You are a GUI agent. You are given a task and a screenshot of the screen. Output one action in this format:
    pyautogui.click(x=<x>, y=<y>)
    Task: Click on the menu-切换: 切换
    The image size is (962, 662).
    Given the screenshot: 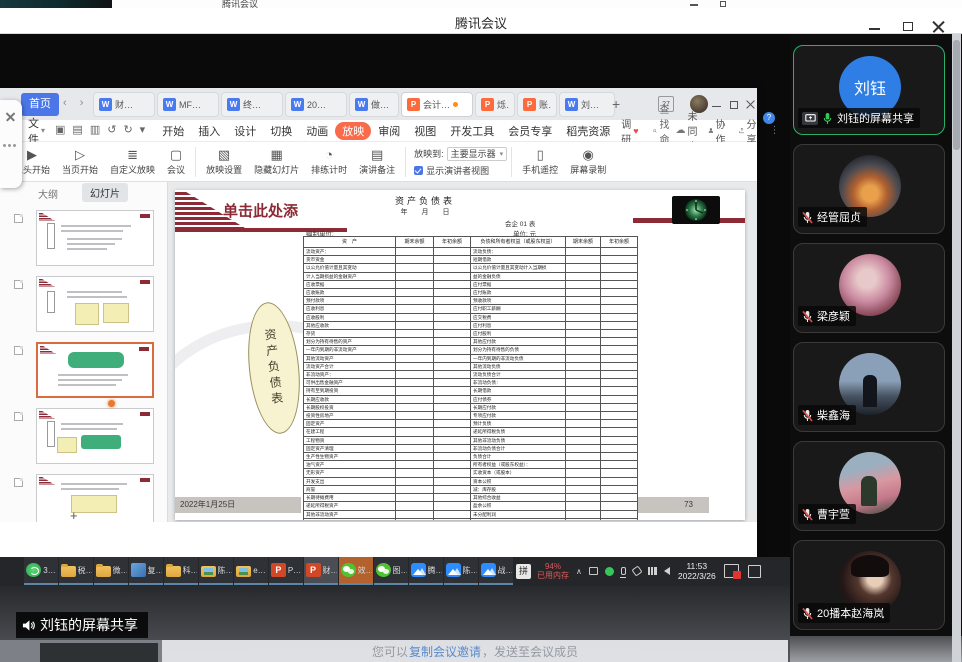 What is the action you would take?
    pyautogui.click(x=281, y=131)
    